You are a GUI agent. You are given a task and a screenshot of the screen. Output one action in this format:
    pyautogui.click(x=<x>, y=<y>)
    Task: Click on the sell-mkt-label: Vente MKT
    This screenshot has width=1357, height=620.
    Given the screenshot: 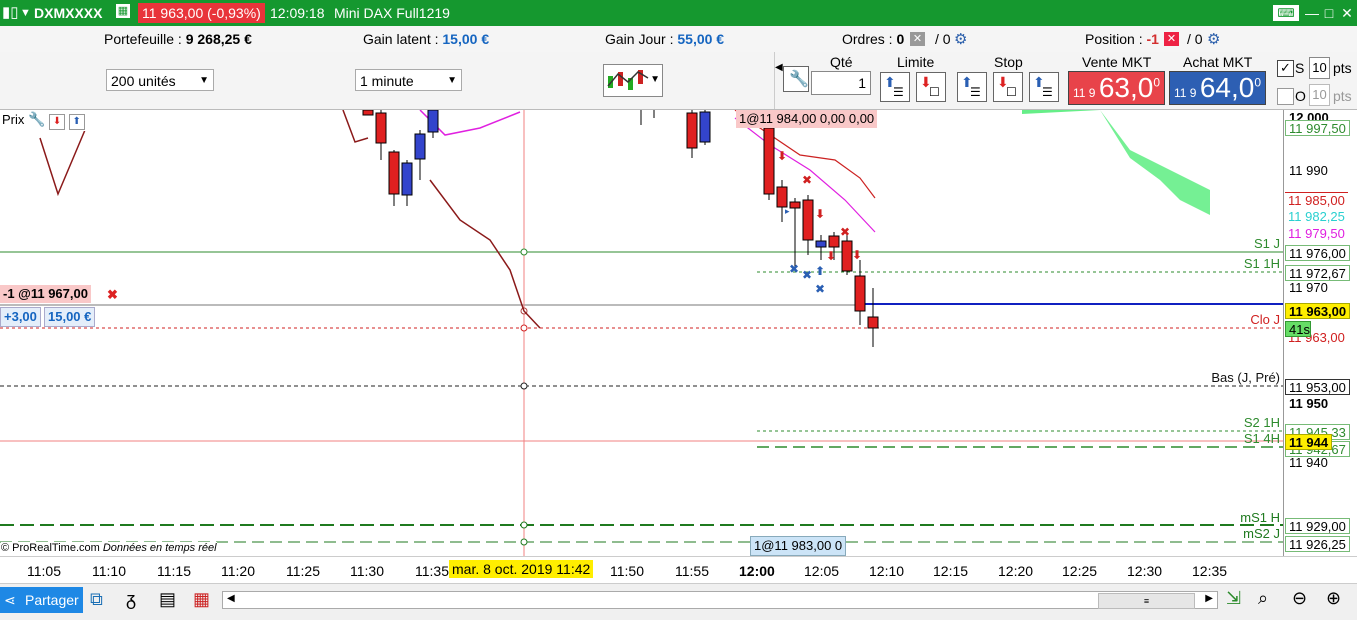 What is the action you would take?
    pyautogui.click(x=1117, y=62)
    